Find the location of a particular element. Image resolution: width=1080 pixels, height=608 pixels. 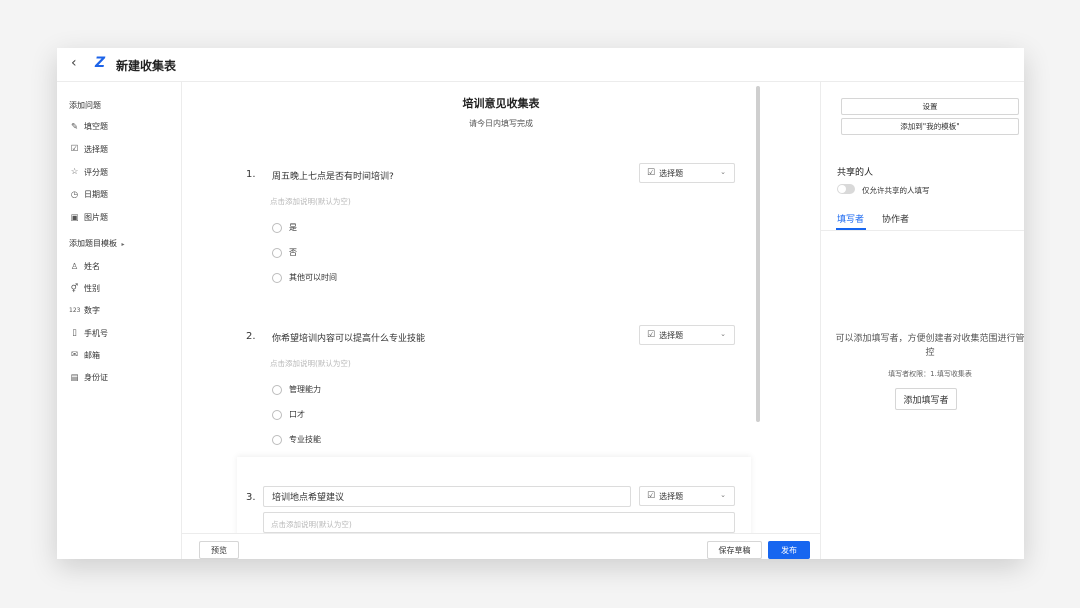

person-icon: ♙ is located at coordinates (74, 266).